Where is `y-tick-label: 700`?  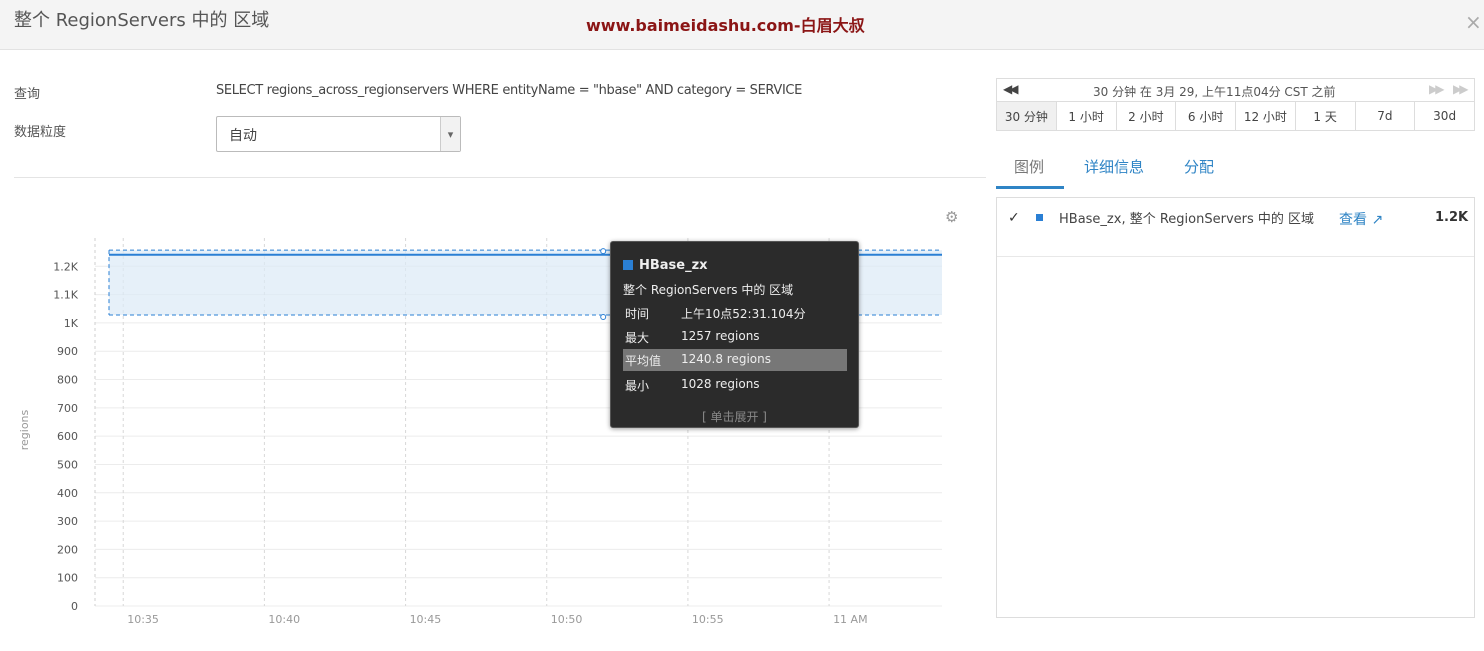 y-tick-label: 700 is located at coordinates (67, 408).